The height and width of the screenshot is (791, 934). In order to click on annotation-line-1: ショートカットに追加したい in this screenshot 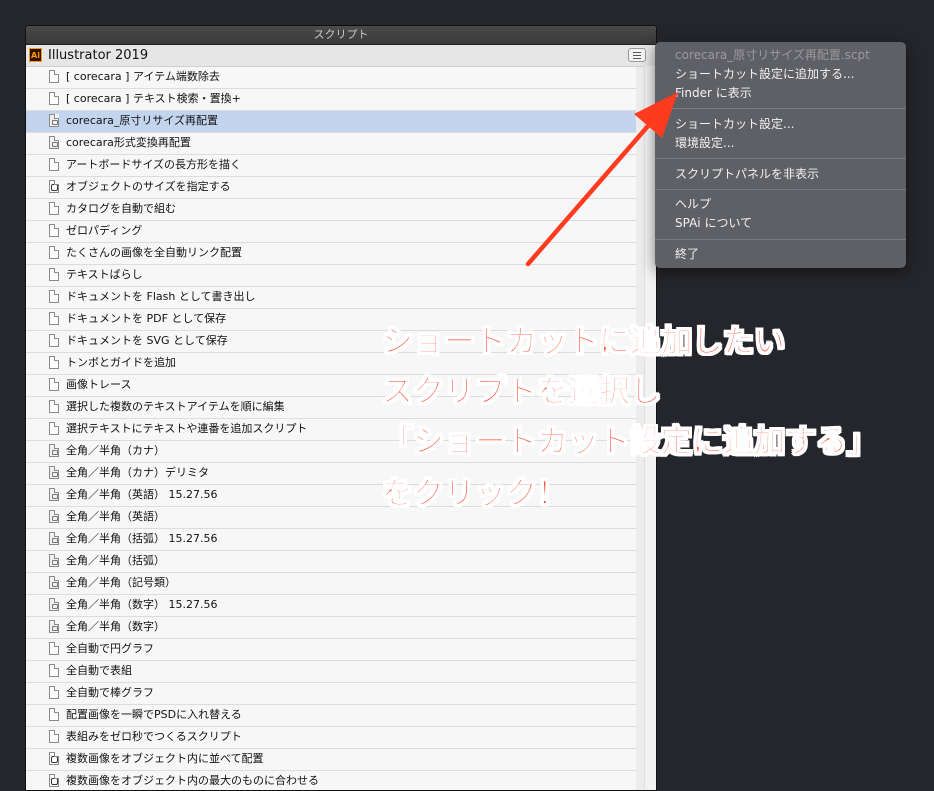, I will do `click(584, 342)`.